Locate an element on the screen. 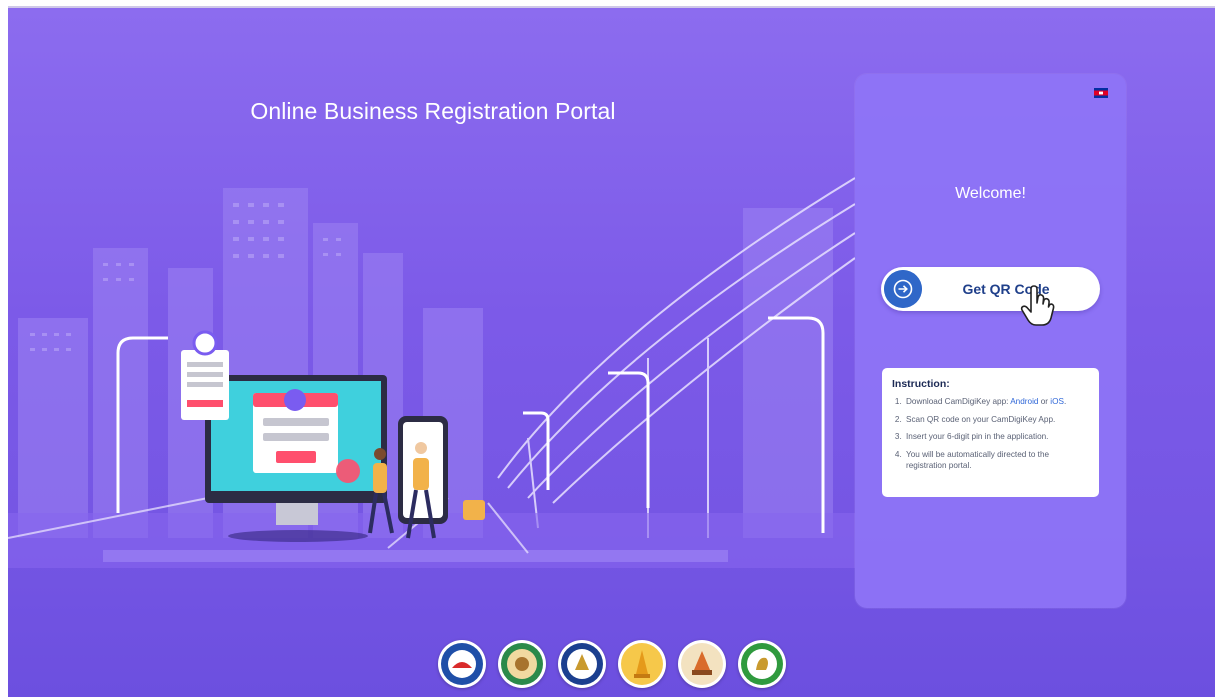 Image resolution: width=1215 pixels, height=697 pixels. android-link: Android is located at coordinates (1024, 401).